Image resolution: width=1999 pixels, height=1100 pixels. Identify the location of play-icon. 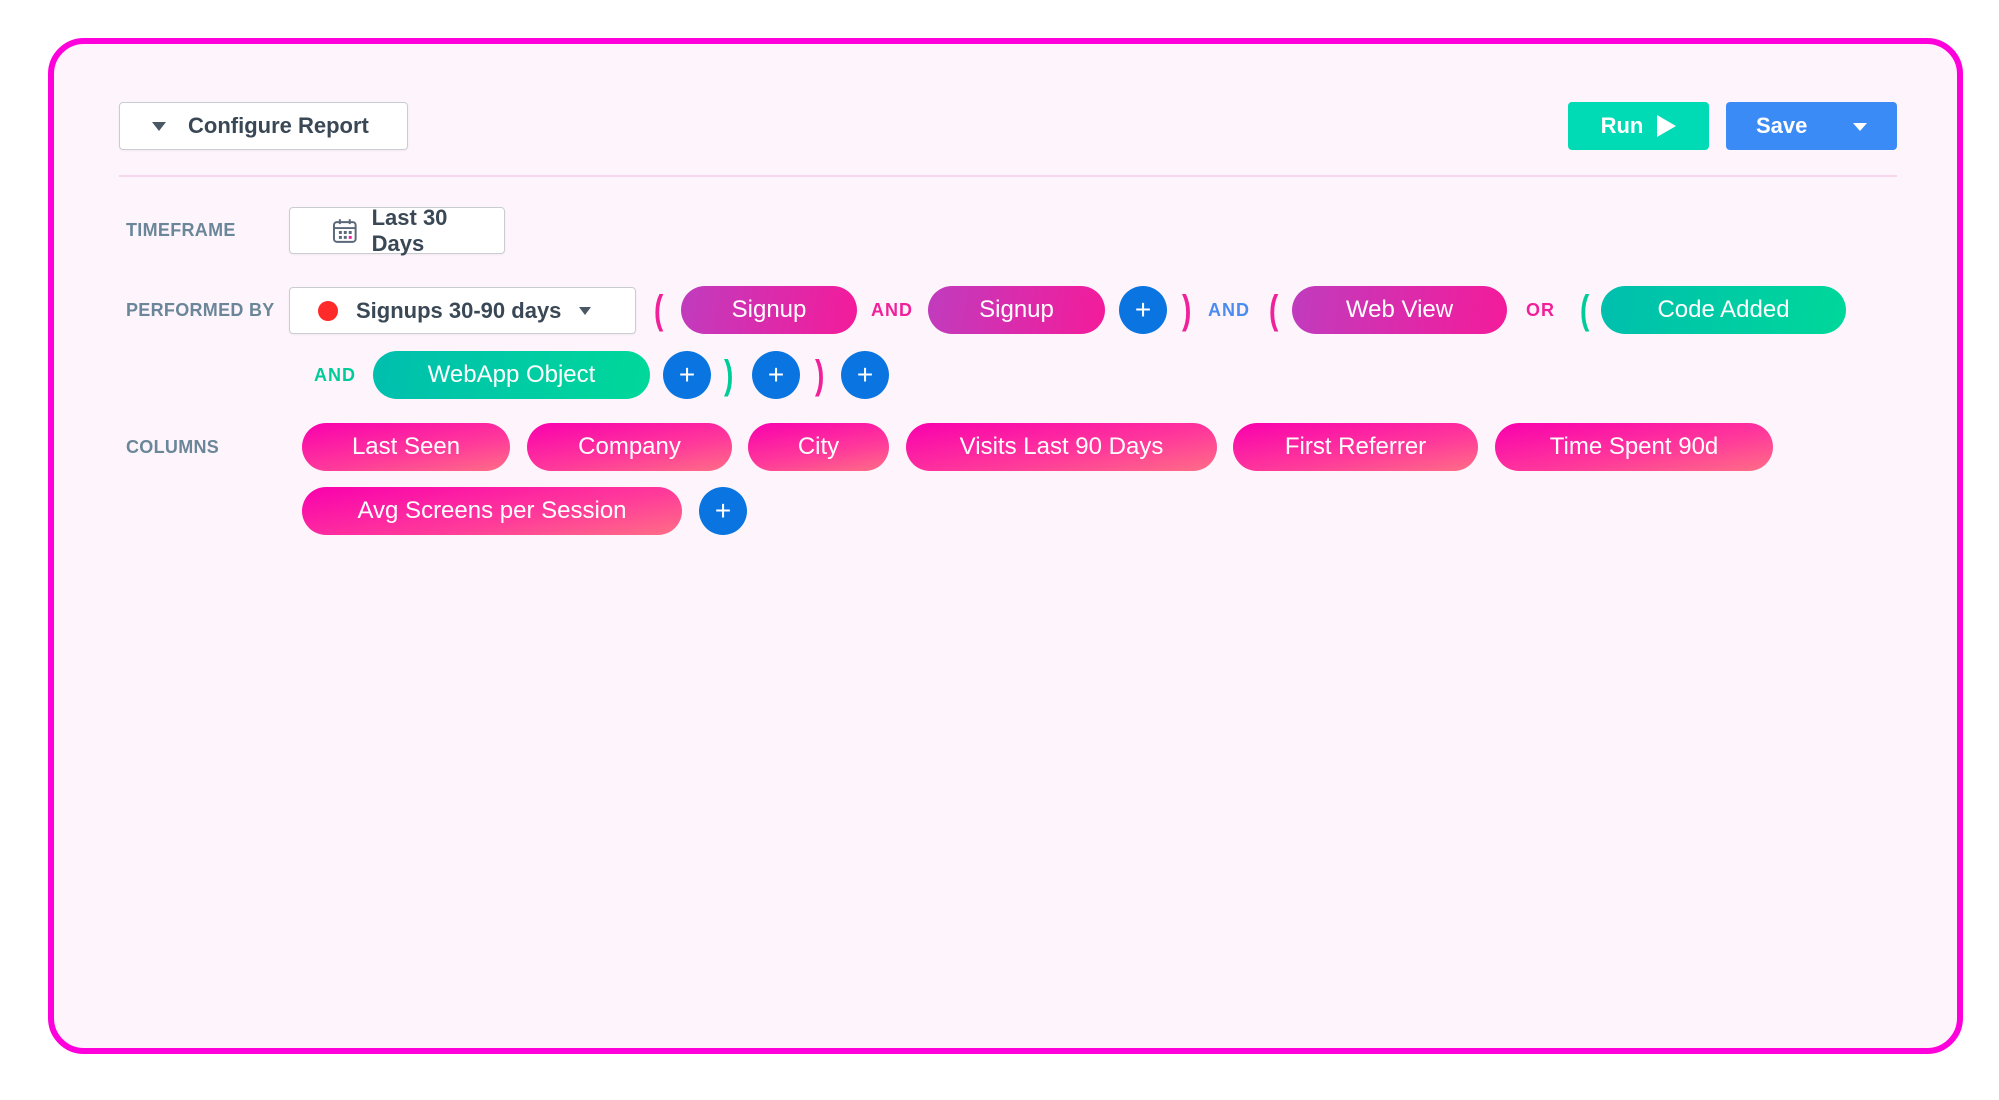
(1667, 126).